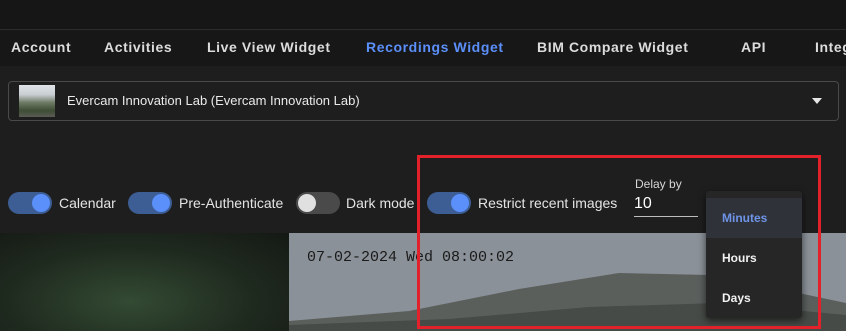 Image resolution: width=846 pixels, height=331 pixels. Describe the element at coordinates (817, 101) in the screenshot. I see `chevron-down-icon` at that location.